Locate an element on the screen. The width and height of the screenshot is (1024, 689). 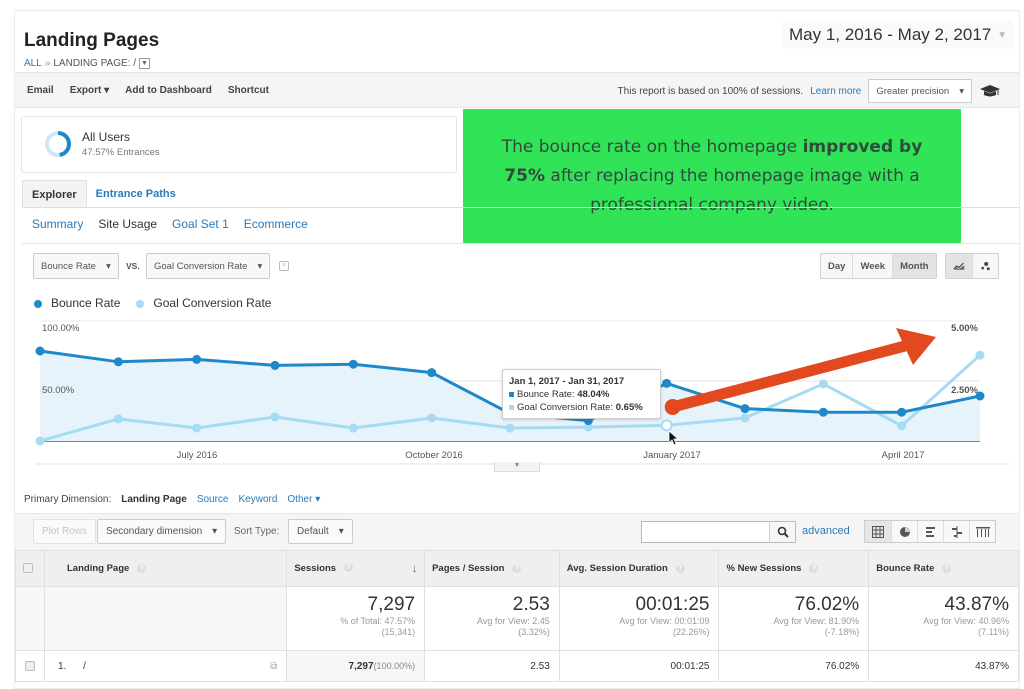
col-pages-per-session: Pages / Session? is located at coordinates (492, 568).